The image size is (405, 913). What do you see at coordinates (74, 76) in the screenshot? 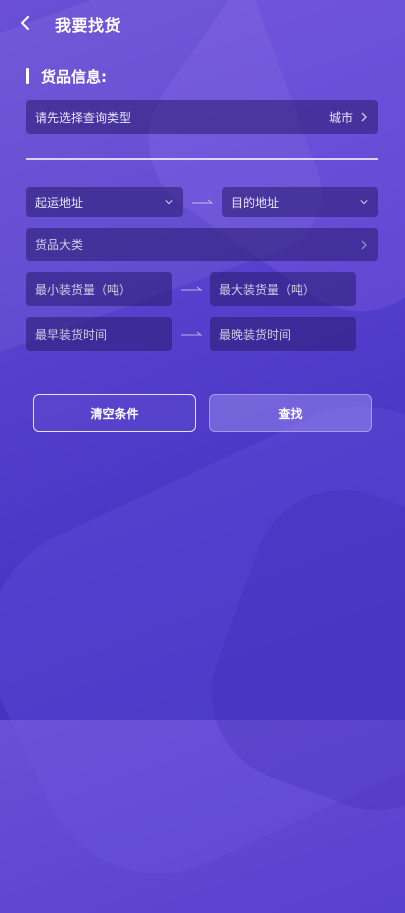
I see `section-label: 货品信息:` at bounding box center [74, 76].